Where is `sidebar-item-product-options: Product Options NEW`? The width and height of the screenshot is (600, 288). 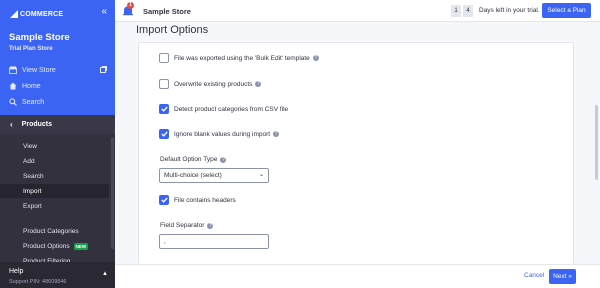 sidebar-item-product-options: Product Options NEW is located at coordinates (54, 246).